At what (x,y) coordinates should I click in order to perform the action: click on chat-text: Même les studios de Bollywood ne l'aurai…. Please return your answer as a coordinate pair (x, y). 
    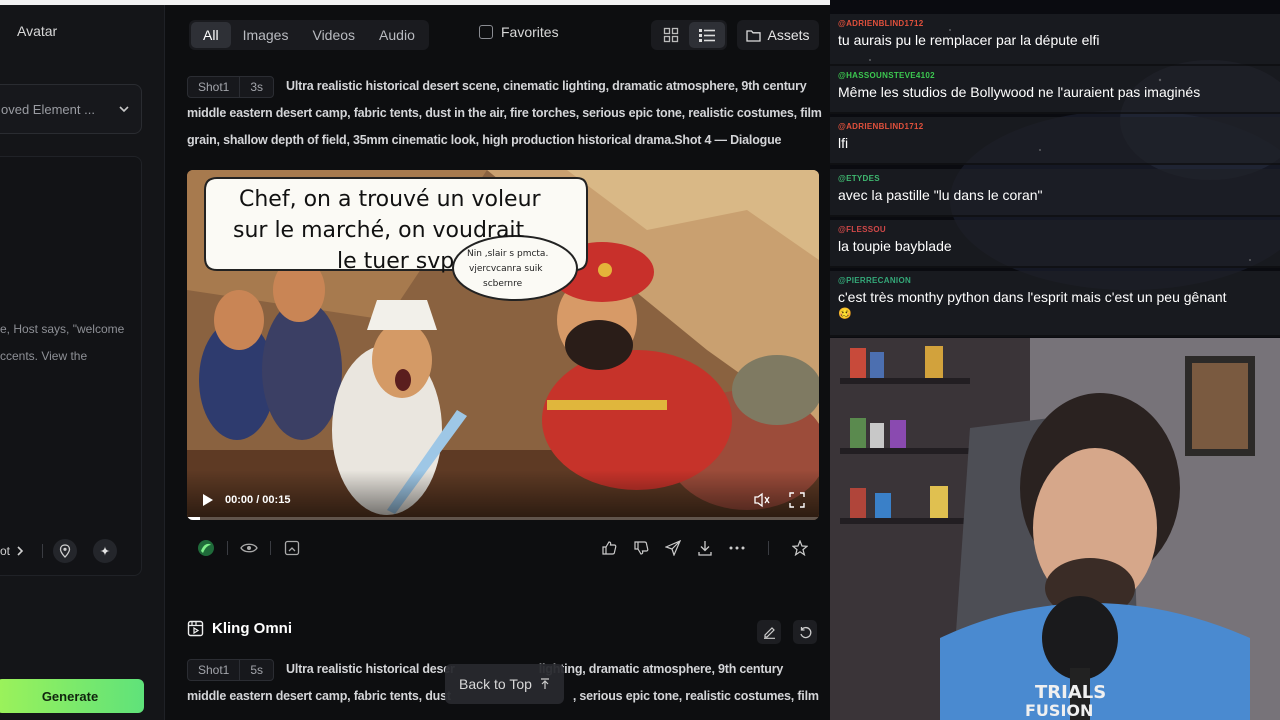
    Looking at the image, I should click on (1019, 92).